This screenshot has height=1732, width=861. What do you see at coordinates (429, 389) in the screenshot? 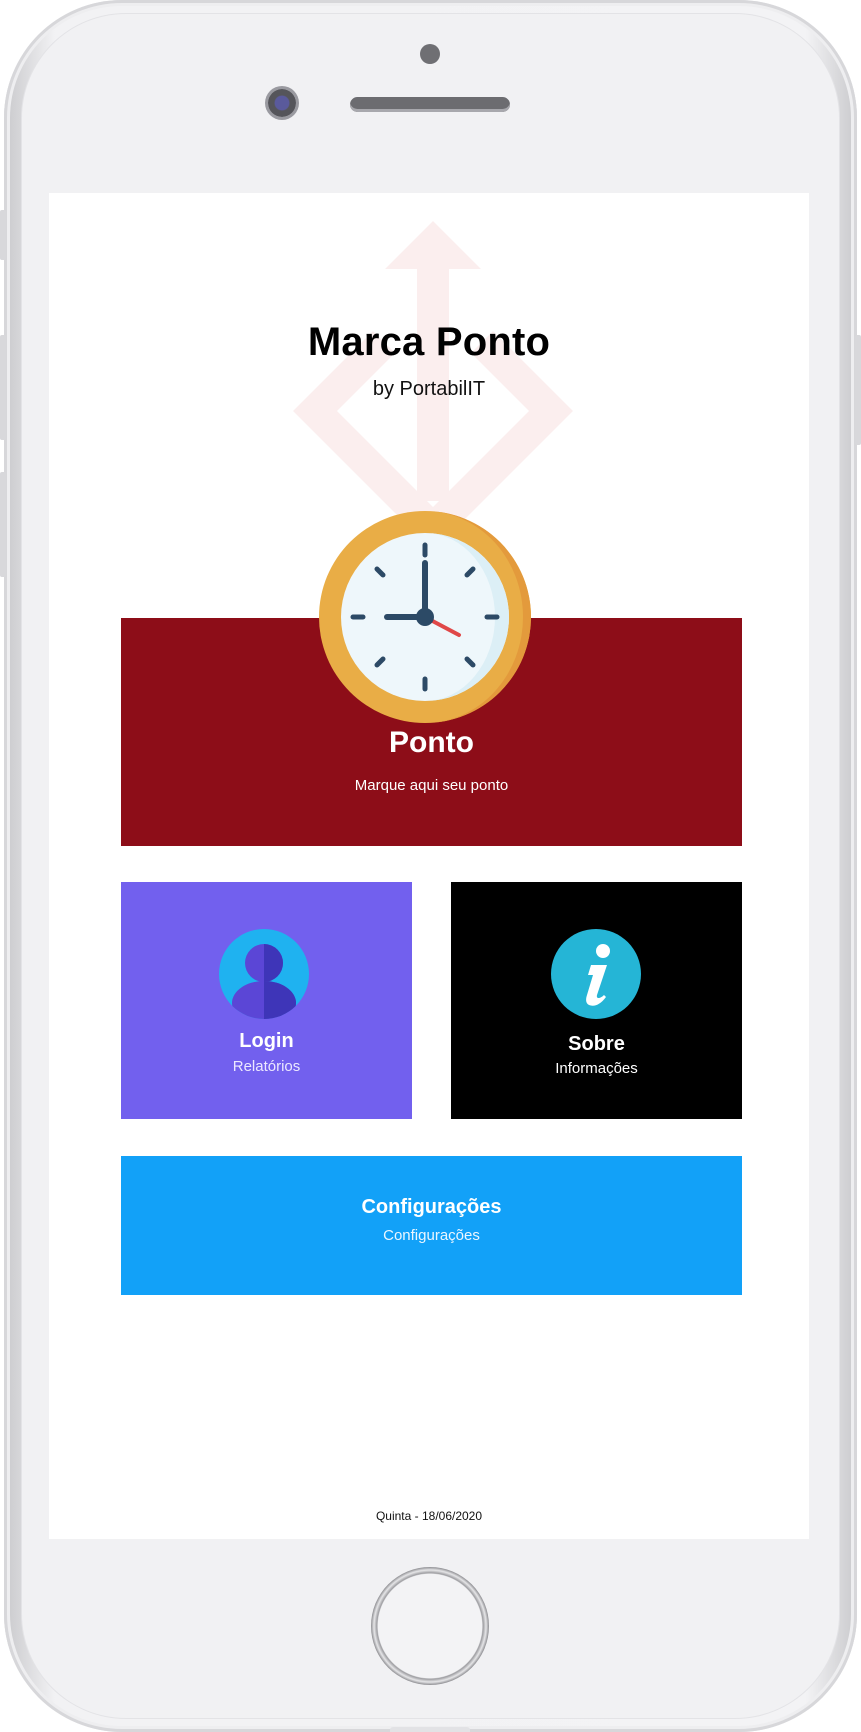
I see `app-subtitle: by PortabilIT` at bounding box center [429, 389].